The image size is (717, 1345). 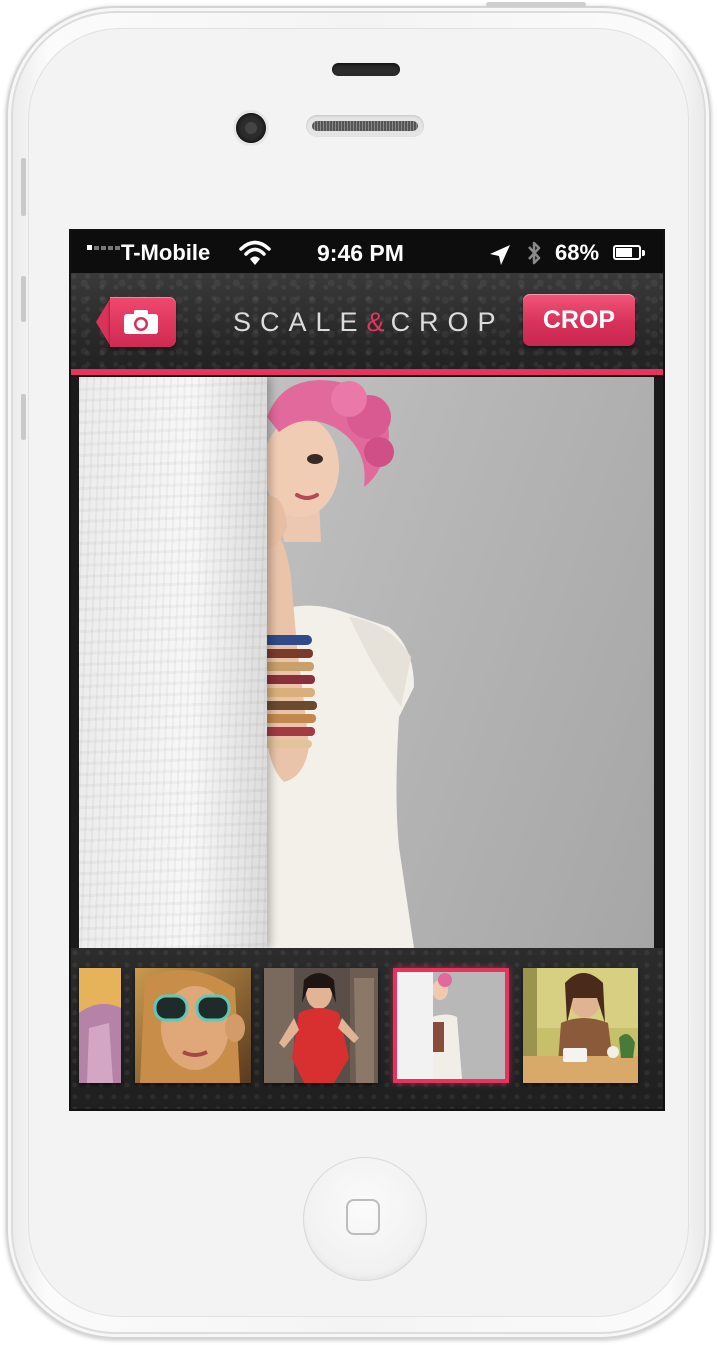 I want to click on camera-icon, so click(x=141, y=322).